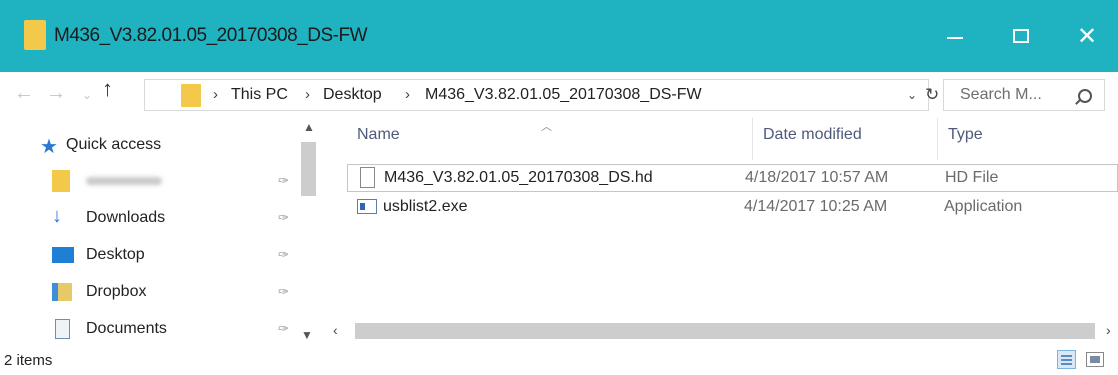 This screenshot has height=375, width=1118. What do you see at coordinates (378, 135) in the screenshot?
I see `column-header-name: Name` at bounding box center [378, 135].